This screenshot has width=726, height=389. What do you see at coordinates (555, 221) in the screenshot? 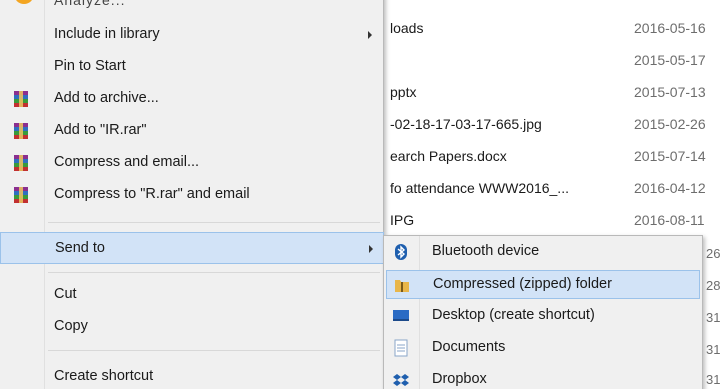
I see `file-row: IPG 2016-08-11` at bounding box center [555, 221].